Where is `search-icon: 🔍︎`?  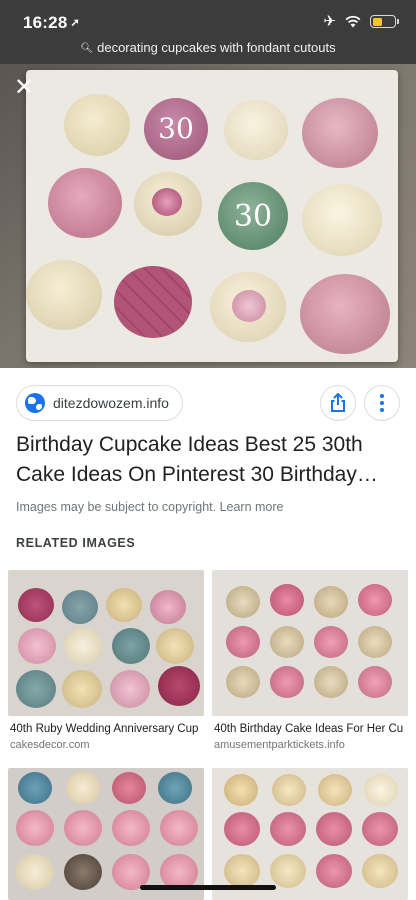 search-icon: 🔍︎ is located at coordinates (87, 48).